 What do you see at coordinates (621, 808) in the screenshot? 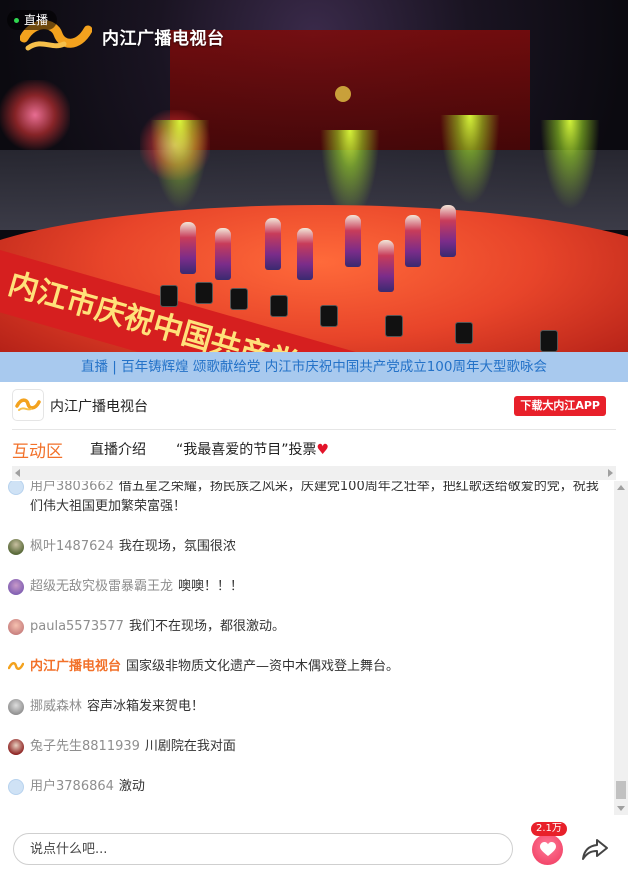
I see `scroll-down-arrow-icon` at bounding box center [621, 808].